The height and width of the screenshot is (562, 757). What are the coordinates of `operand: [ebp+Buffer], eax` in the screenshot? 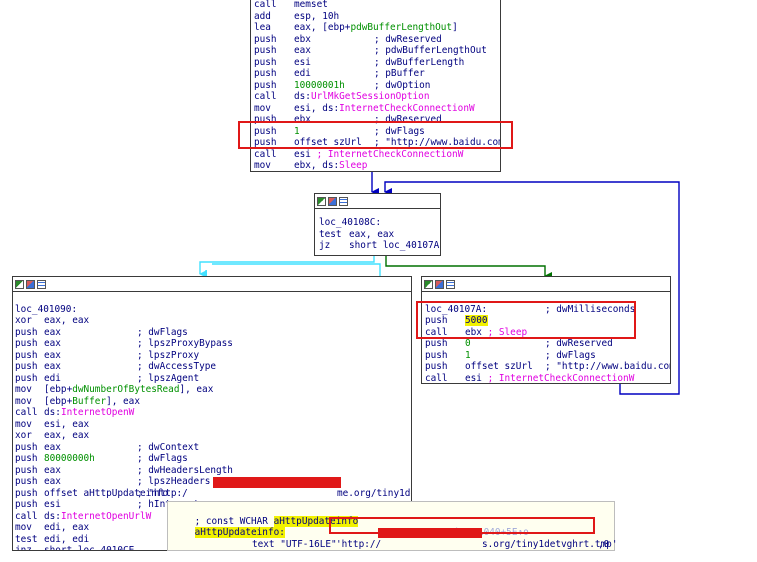 It's located at (92, 402).